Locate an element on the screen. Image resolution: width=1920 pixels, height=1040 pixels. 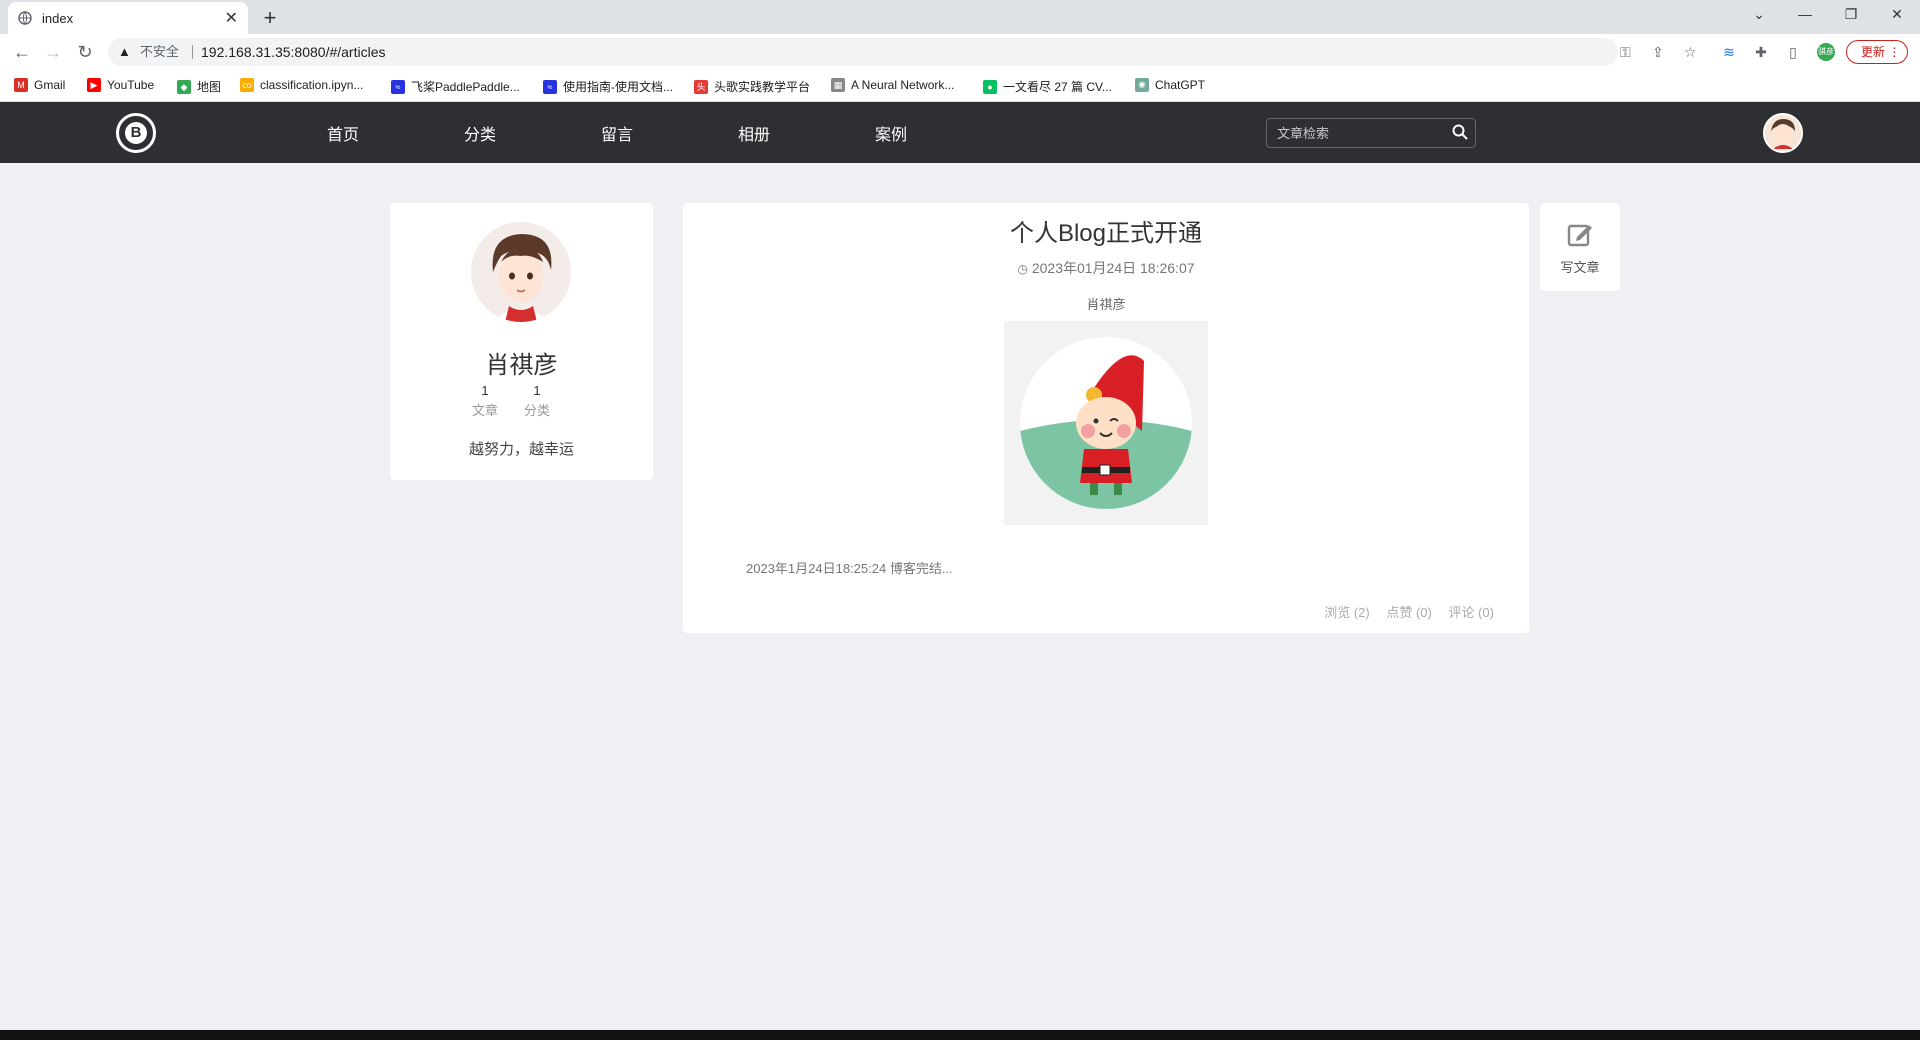
bookmark-item: 头头歌实践教学平台 is located at coordinates (752, 86).